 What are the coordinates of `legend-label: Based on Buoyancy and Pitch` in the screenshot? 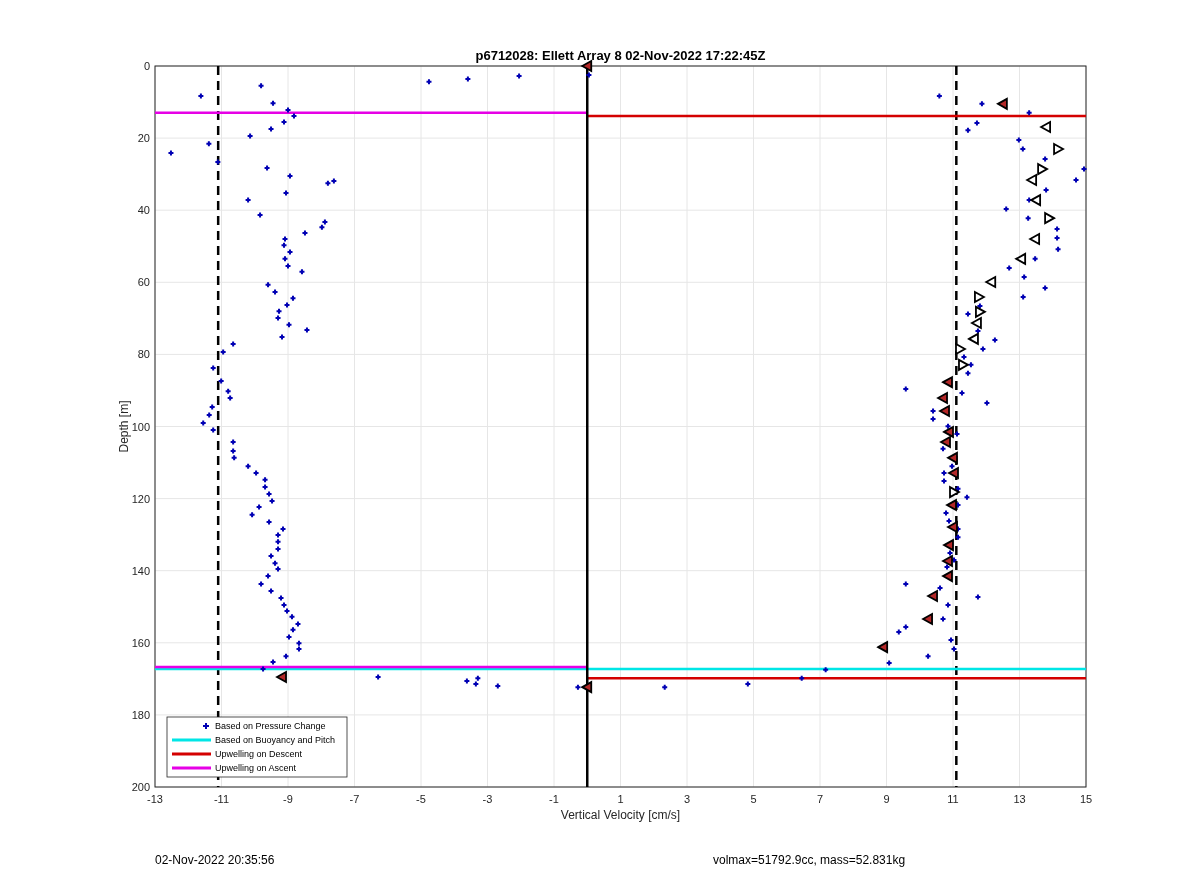 It's located at (275, 740).